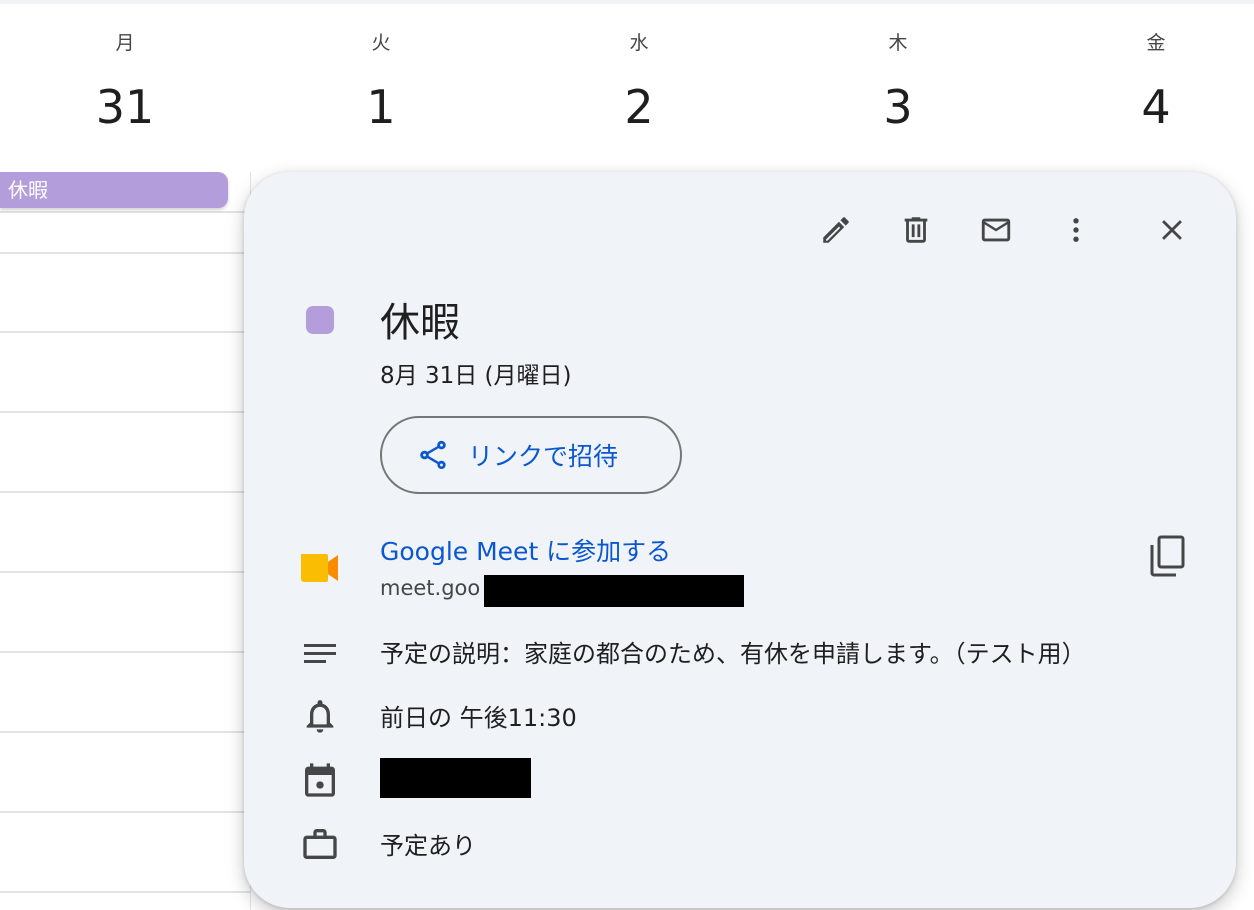 The height and width of the screenshot is (910, 1254). What do you see at coordinates (381, 107) in the screenshot?
I see `day-number: 1` at bounding box center [381, 107].